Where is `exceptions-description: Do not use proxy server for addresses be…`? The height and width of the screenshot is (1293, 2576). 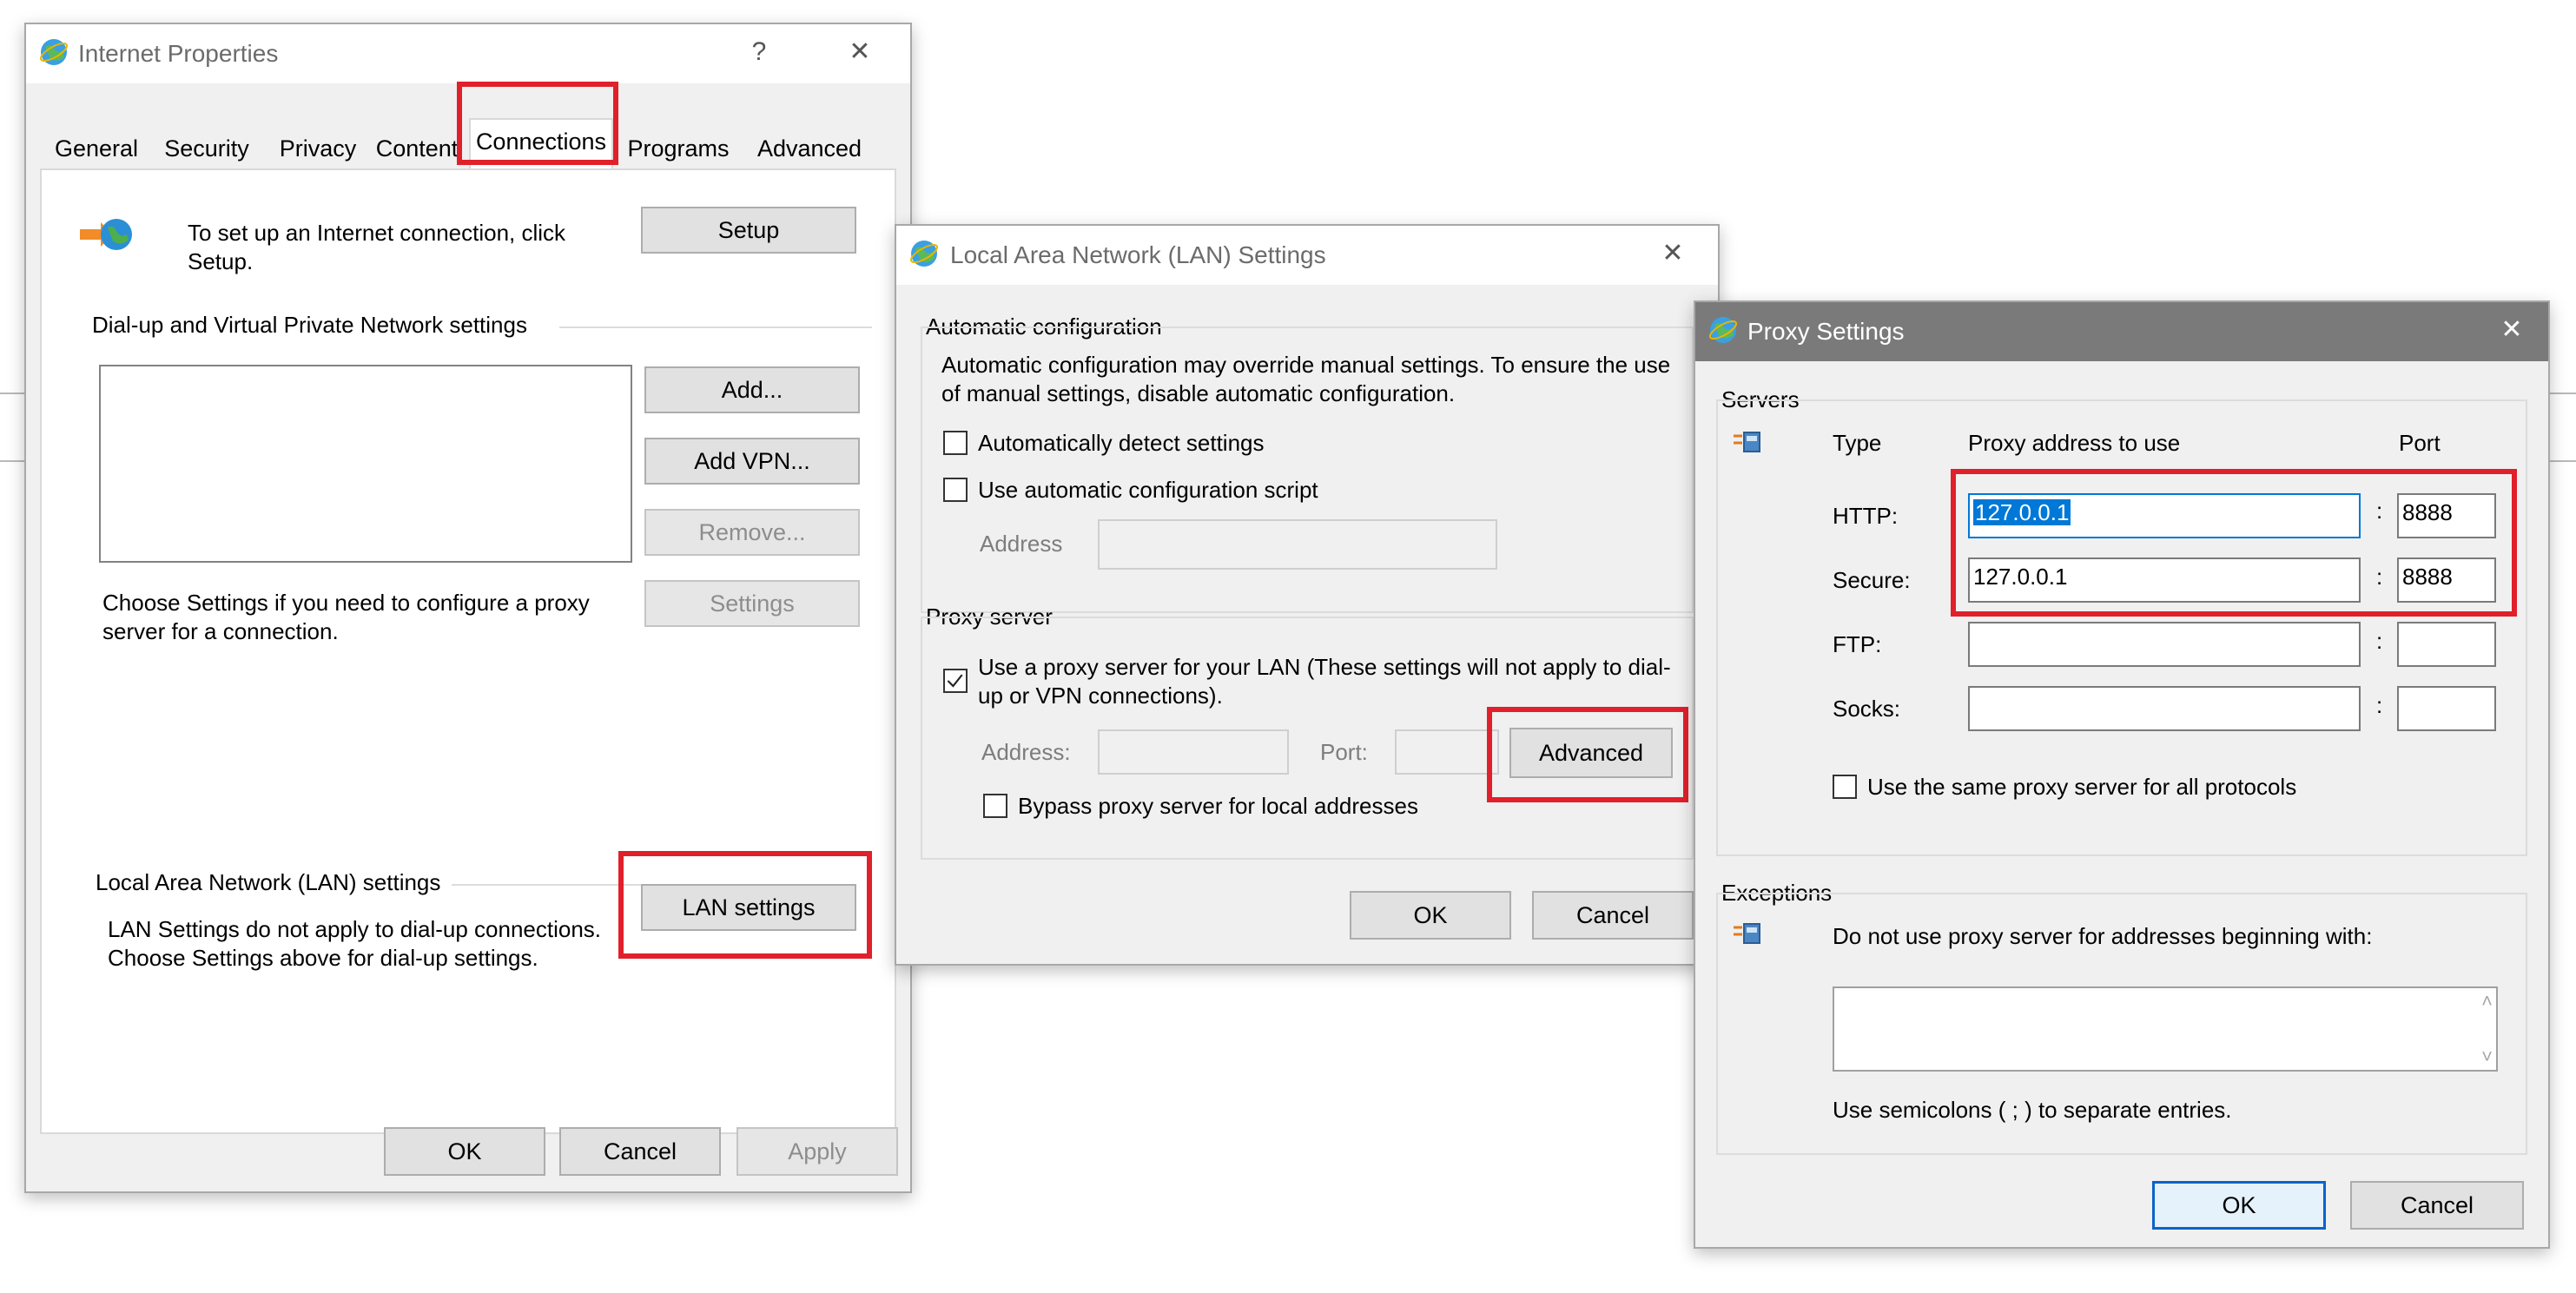 exceptions-description: Do not use proxy server for addresses be… is located at coordinates (2103, 936).